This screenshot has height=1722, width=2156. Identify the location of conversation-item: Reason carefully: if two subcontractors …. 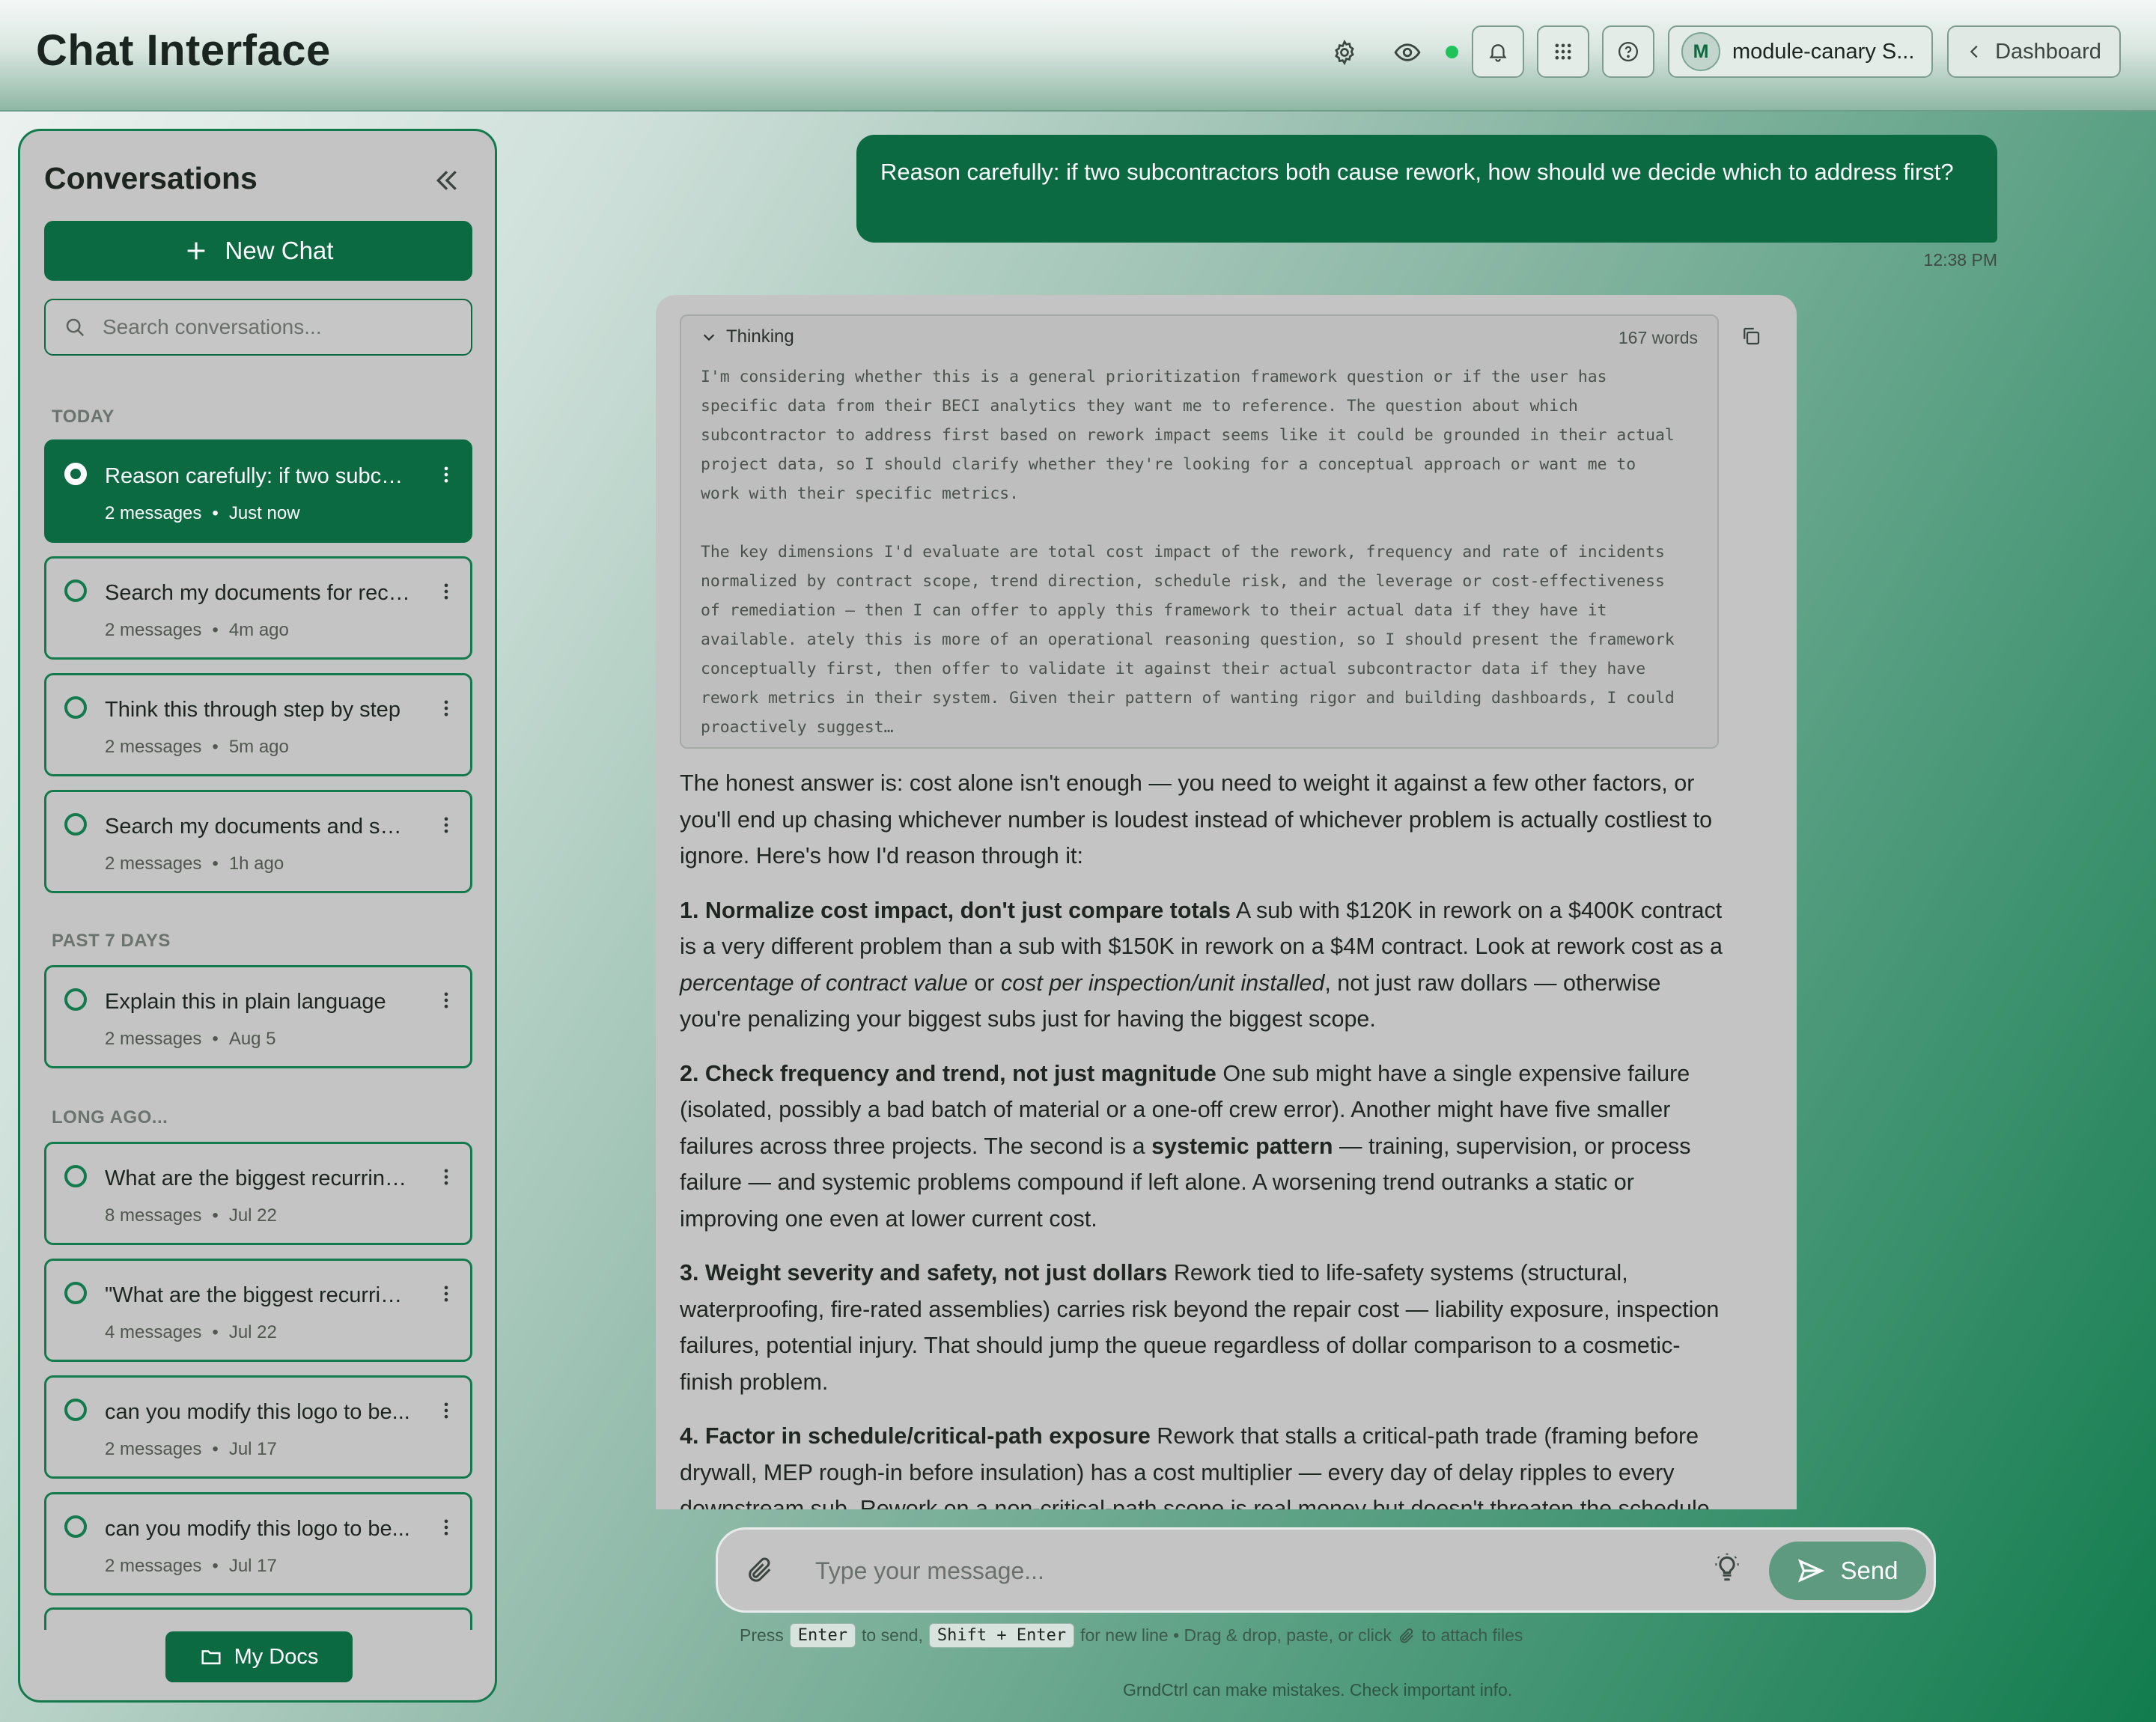
(258, 491).